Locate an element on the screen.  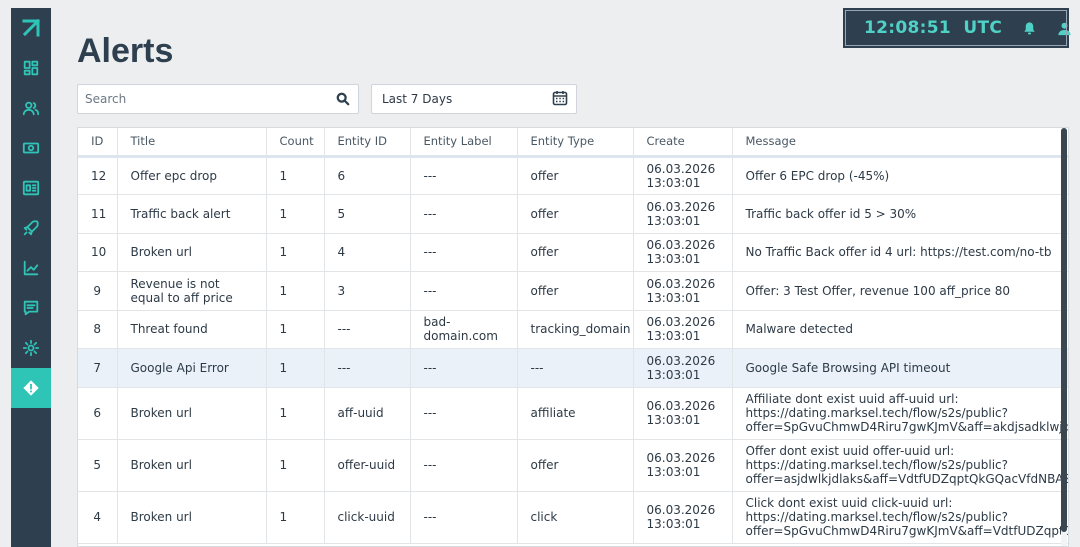
sidebar-item-dashboard is located at coordinates (31, 68).